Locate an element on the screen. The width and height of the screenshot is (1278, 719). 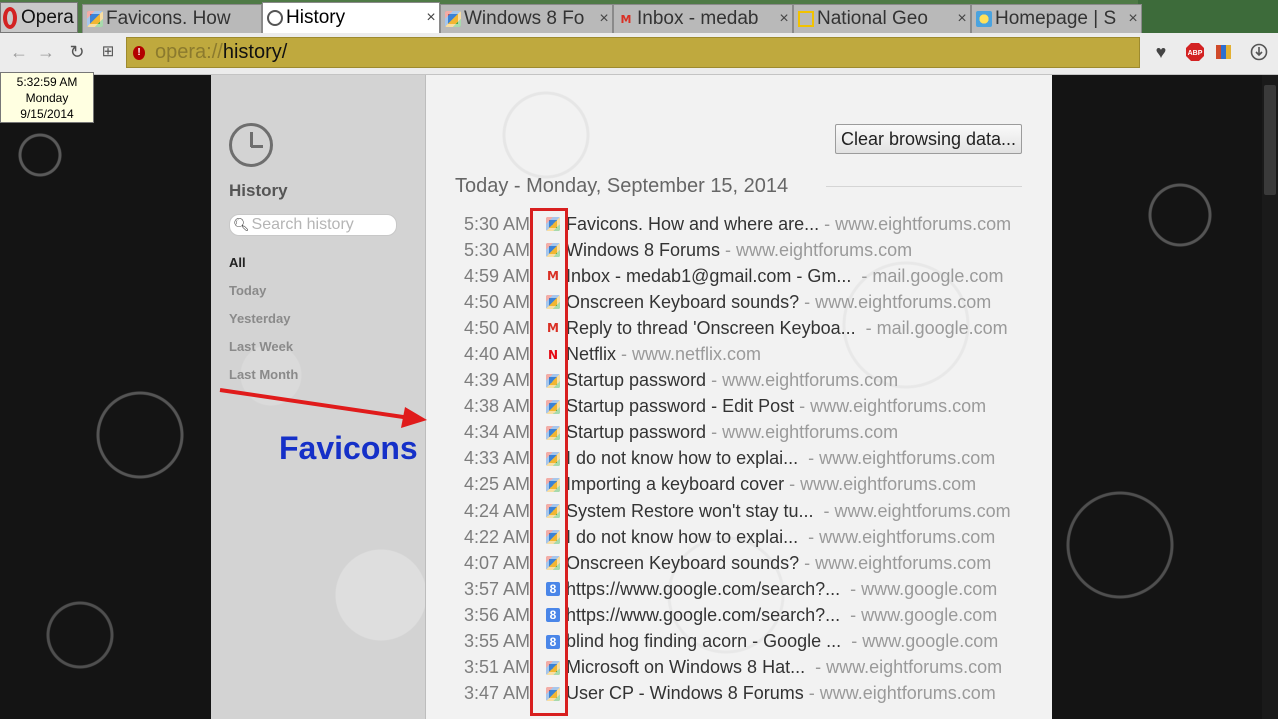
site-info-icon: ! is located at coordinates (139, 52).